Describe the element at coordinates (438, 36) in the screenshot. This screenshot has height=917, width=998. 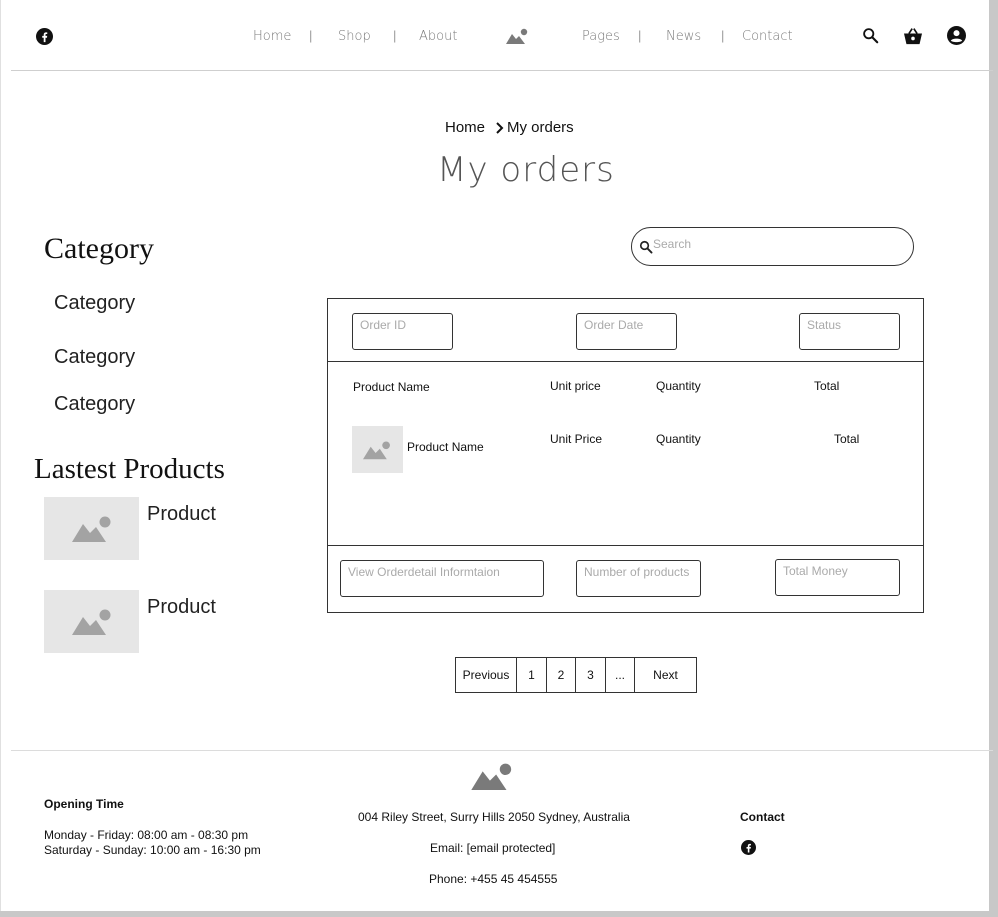
I see `nav-about: About` at that location.